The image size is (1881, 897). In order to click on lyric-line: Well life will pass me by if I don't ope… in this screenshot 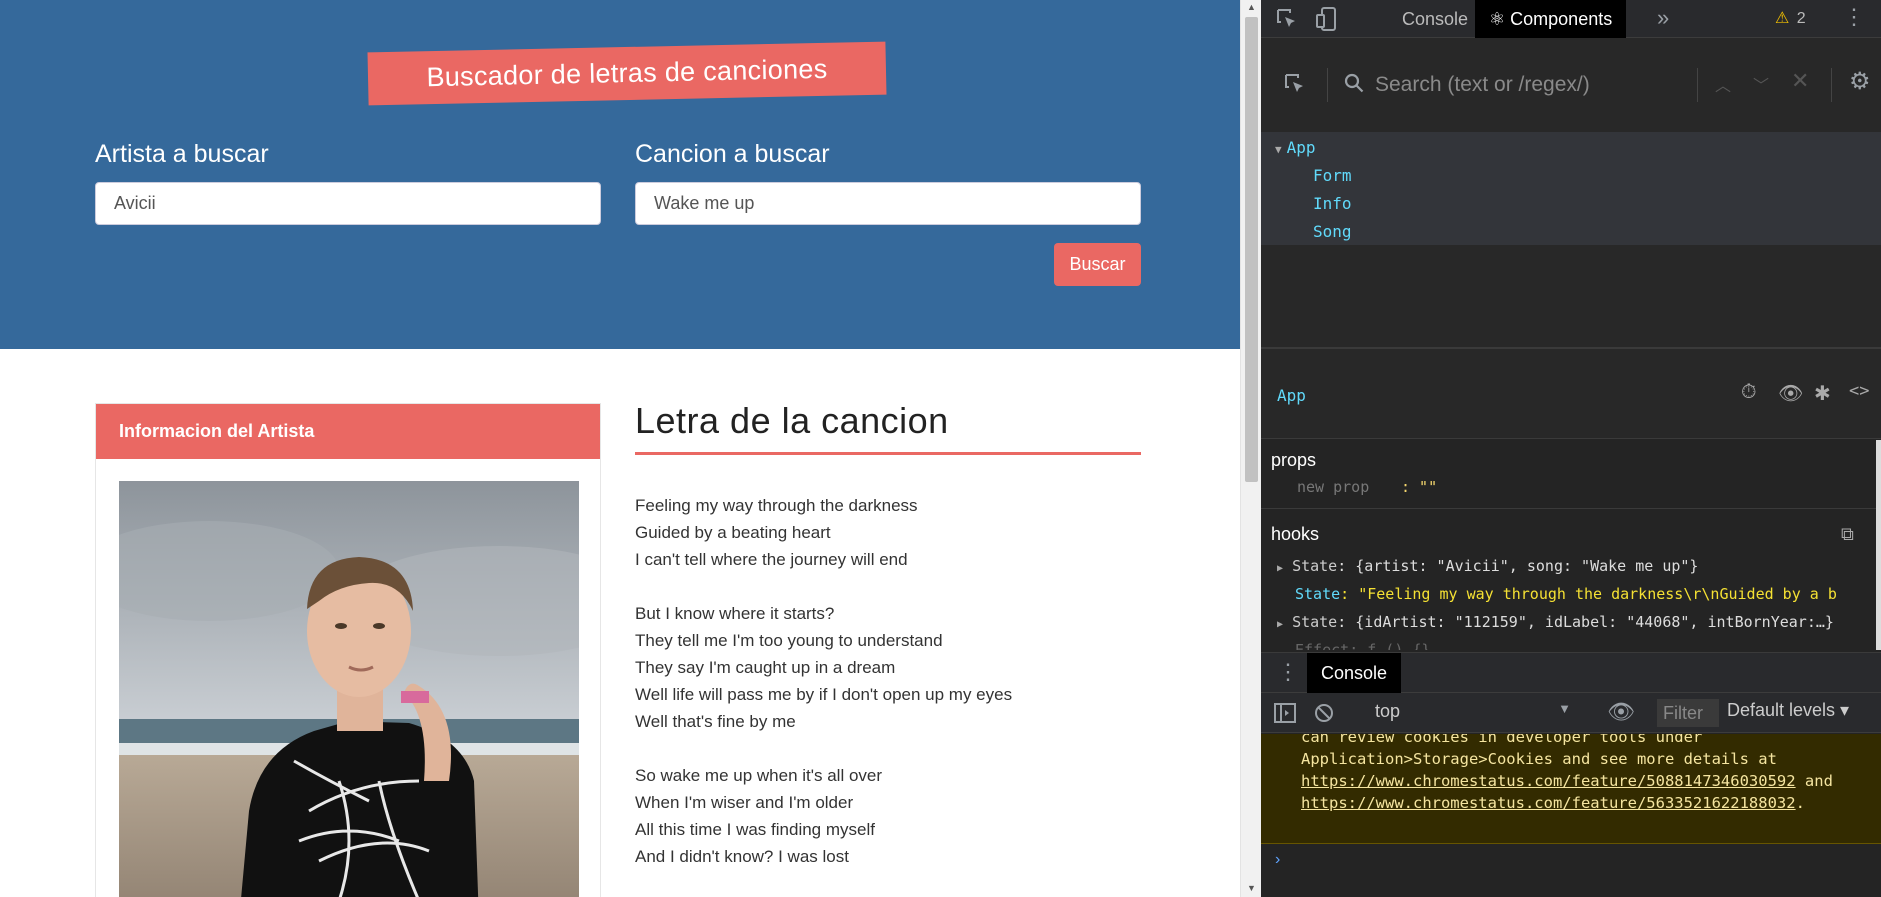, I will do `click(824, 694)`.